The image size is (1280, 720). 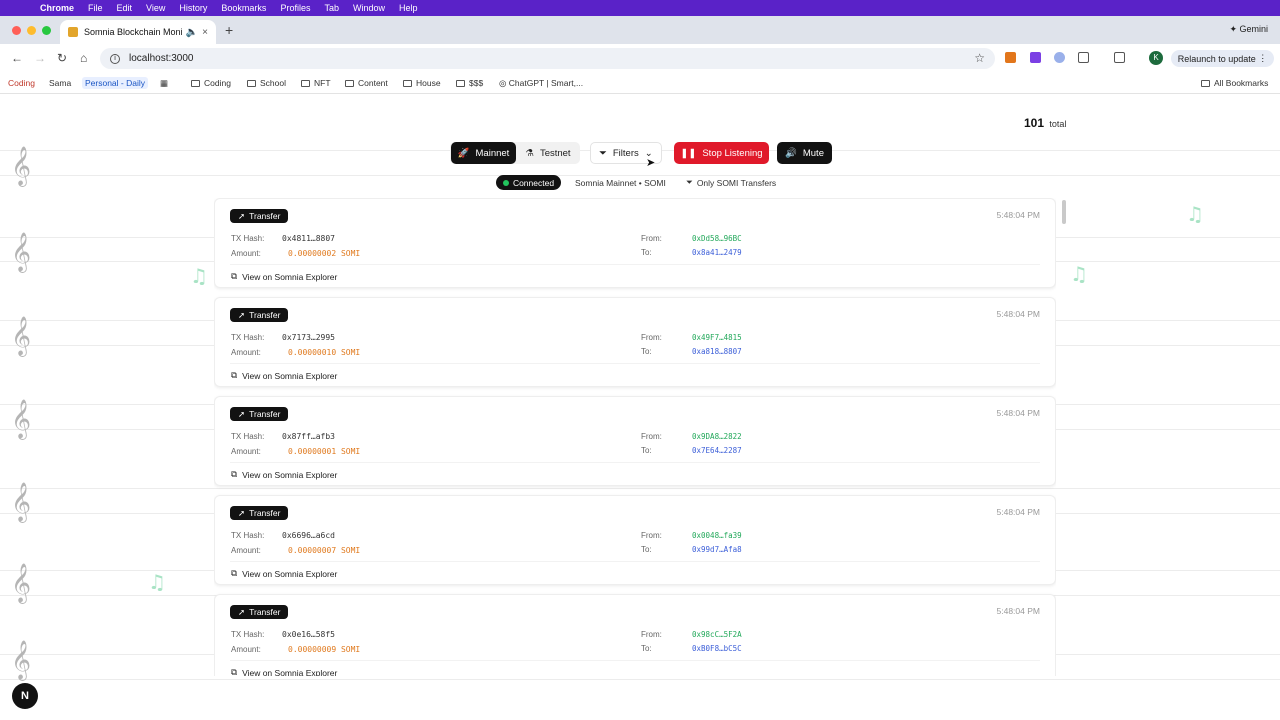 What do you see at coordinates (316, 83) in the screenshot?
I see `bookmark-folder-nft: NFT` at bounding box center [316, 83].